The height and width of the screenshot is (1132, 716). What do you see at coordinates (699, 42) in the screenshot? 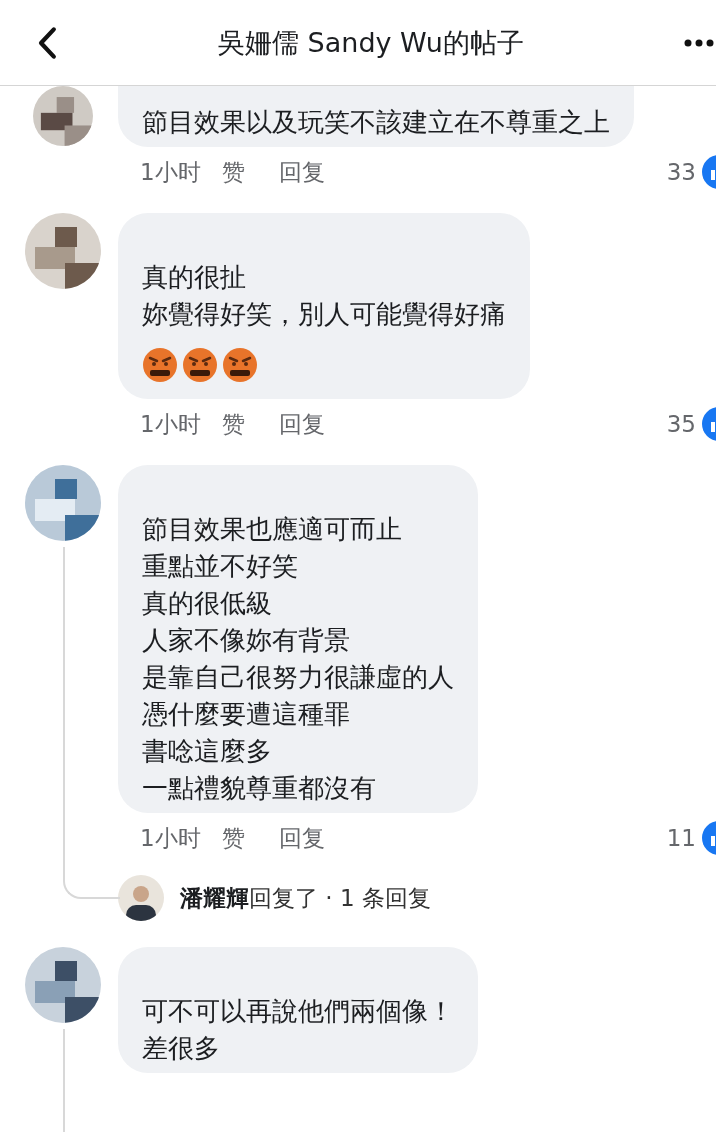
I see `more-icon` at bounding box center [699, 42].